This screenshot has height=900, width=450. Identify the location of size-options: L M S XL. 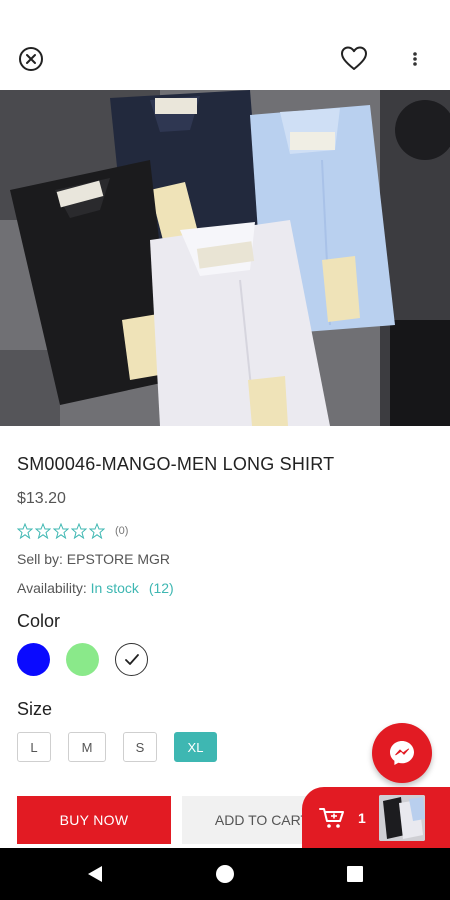
(125, 747).